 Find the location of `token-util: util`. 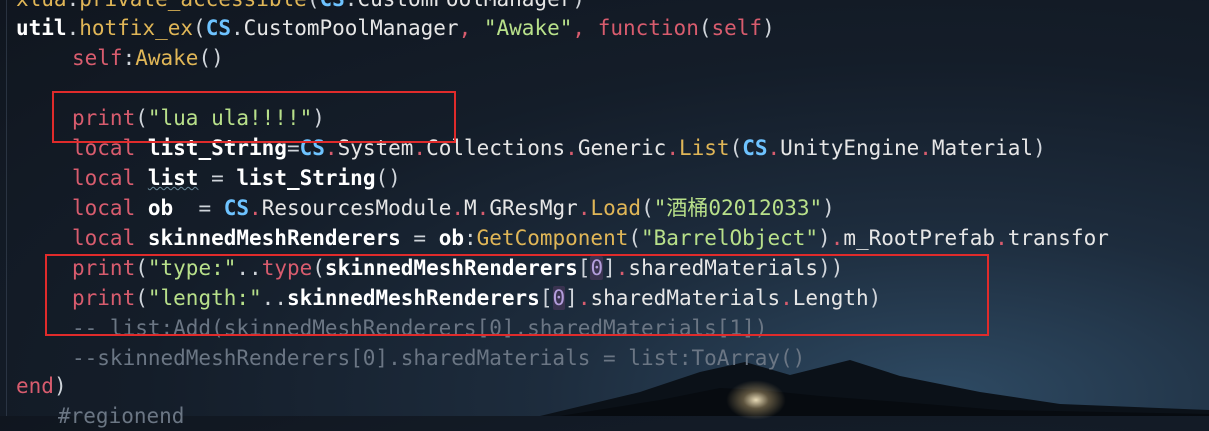

token-util: util is located at coordinates (41, 28).